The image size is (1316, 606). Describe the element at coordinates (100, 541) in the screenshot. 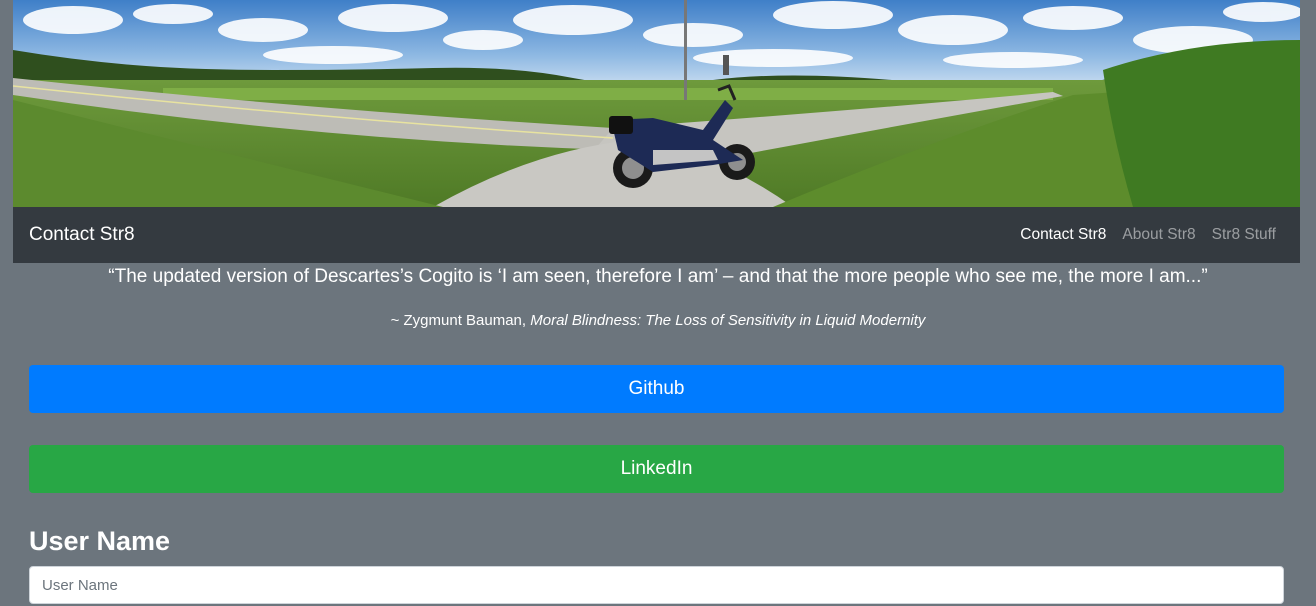

I see `username-label: User Name` at that location.